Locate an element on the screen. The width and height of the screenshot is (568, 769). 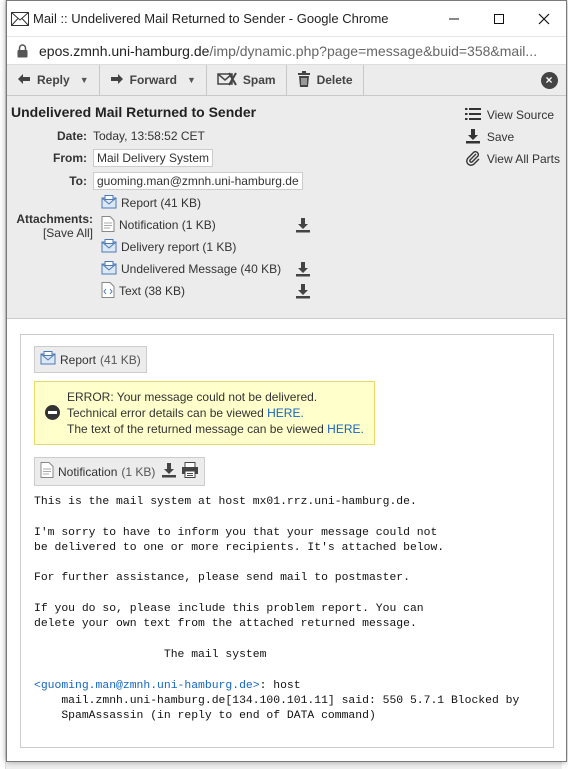
reply-button: Reply ▼ is located at coordinates (53, 80).